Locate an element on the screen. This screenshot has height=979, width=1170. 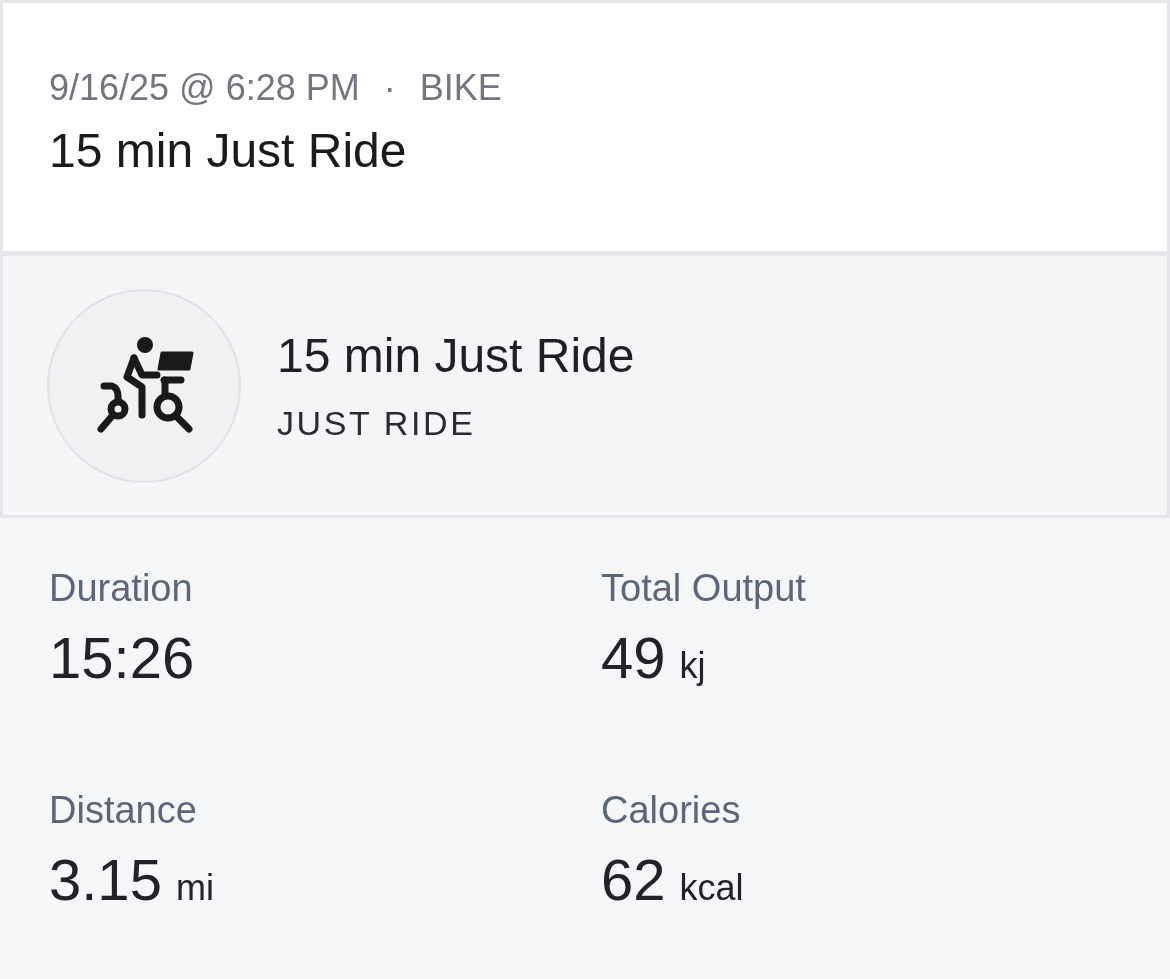
stat-label: Duration is located at coordinates (121, 588).